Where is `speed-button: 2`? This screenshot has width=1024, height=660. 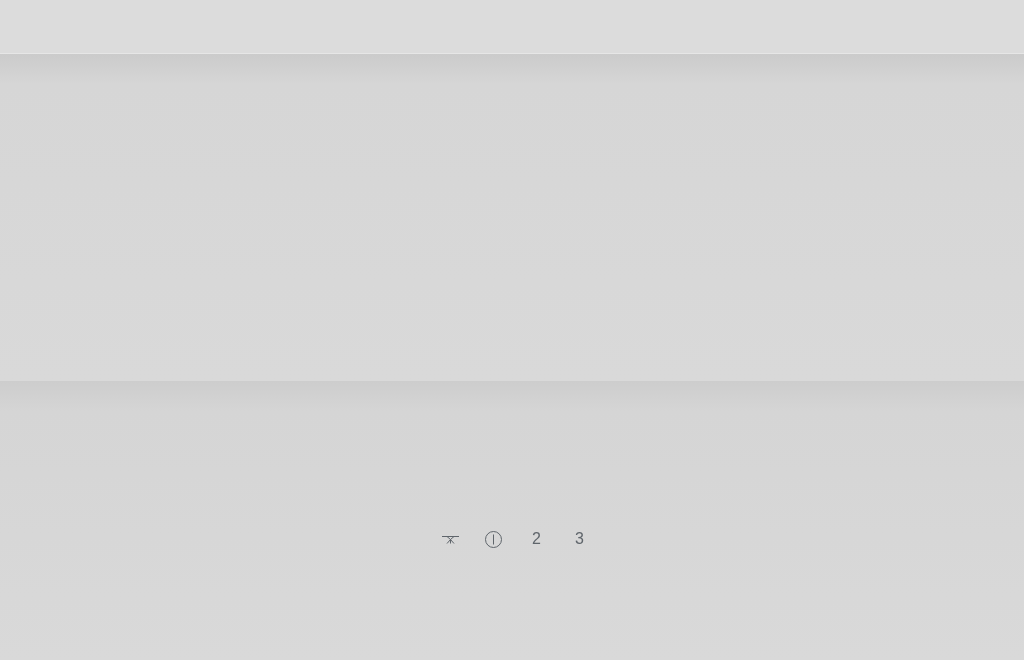
speed-button: 2 is located at coordinates (536, 539).